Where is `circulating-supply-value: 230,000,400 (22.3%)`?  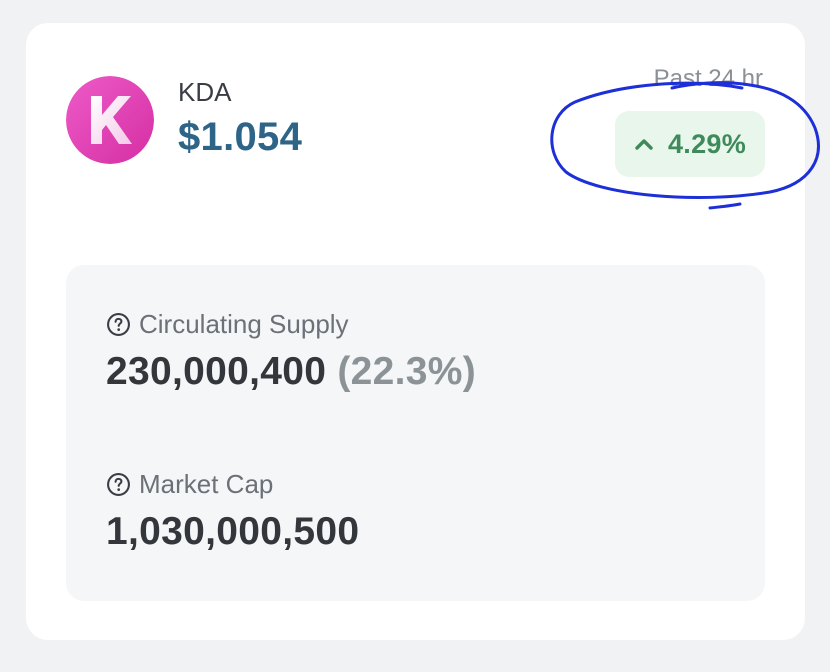
circulating-supply-value: 230,000,400 (22.3%) is located at coordinates (291, 372).